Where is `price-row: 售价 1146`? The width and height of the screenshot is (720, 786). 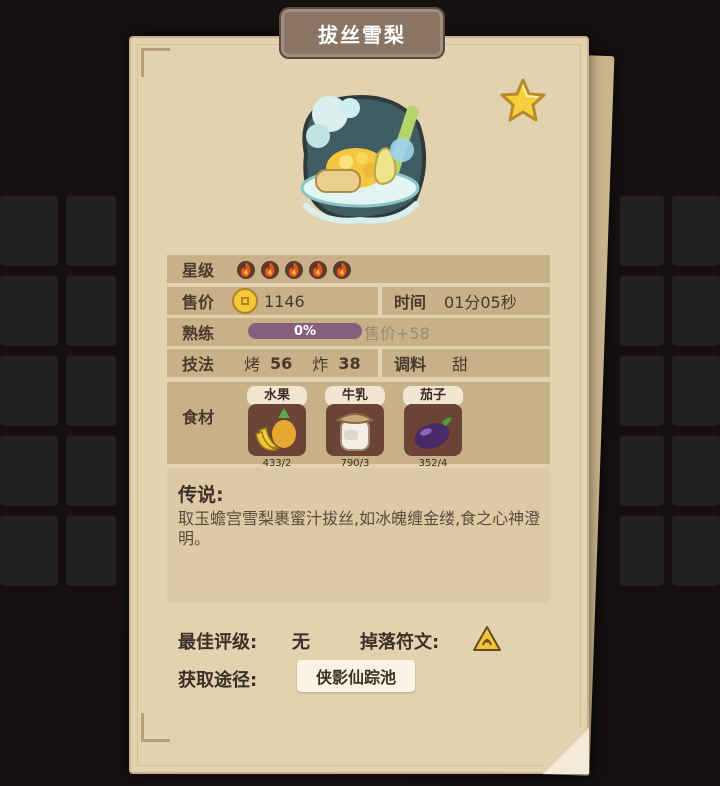 price-row: 售价 1146 is located at coordinates (272, 301).